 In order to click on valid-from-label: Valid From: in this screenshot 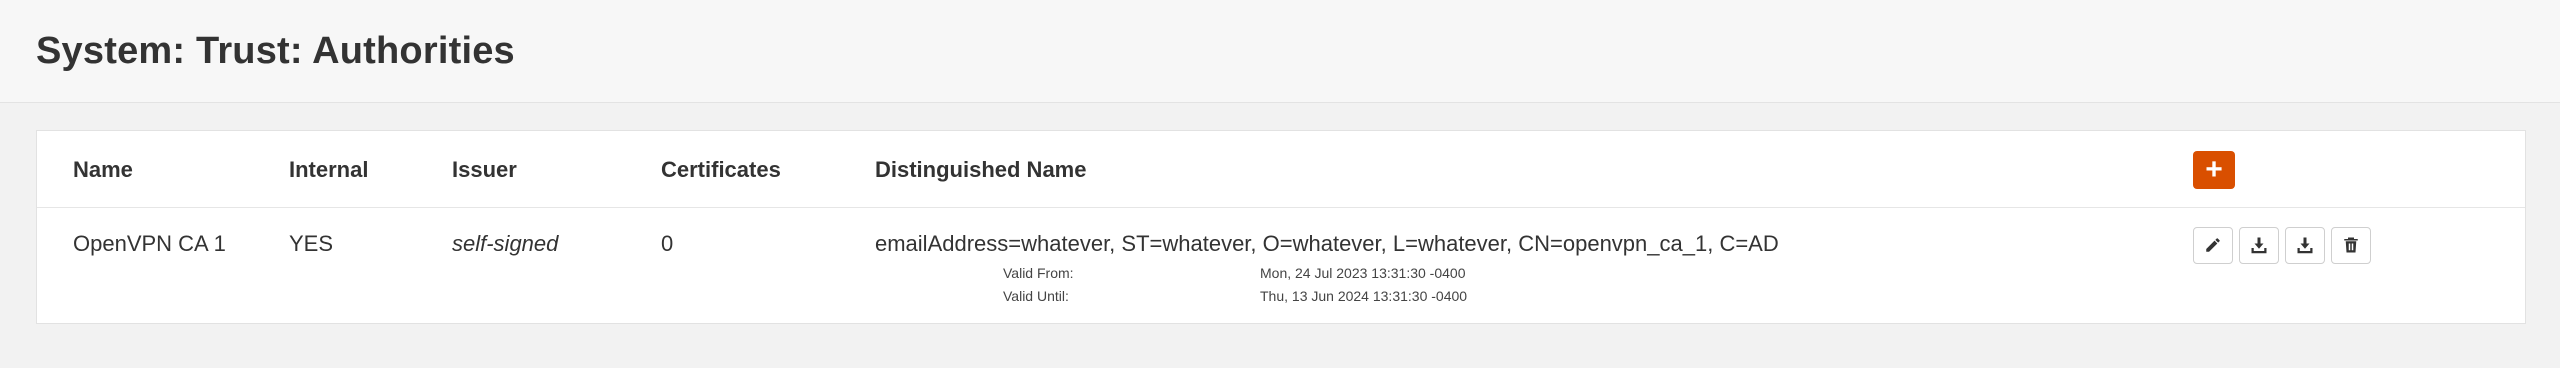, I will do `click(1038, 272)`.